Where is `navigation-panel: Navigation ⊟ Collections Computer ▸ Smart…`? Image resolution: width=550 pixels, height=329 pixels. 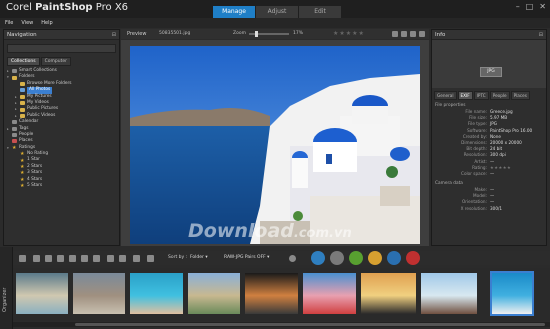 navigation-panel: Navigation ⊟ Collections Computer ▸ Smart… is located at coordinates (61, 137).